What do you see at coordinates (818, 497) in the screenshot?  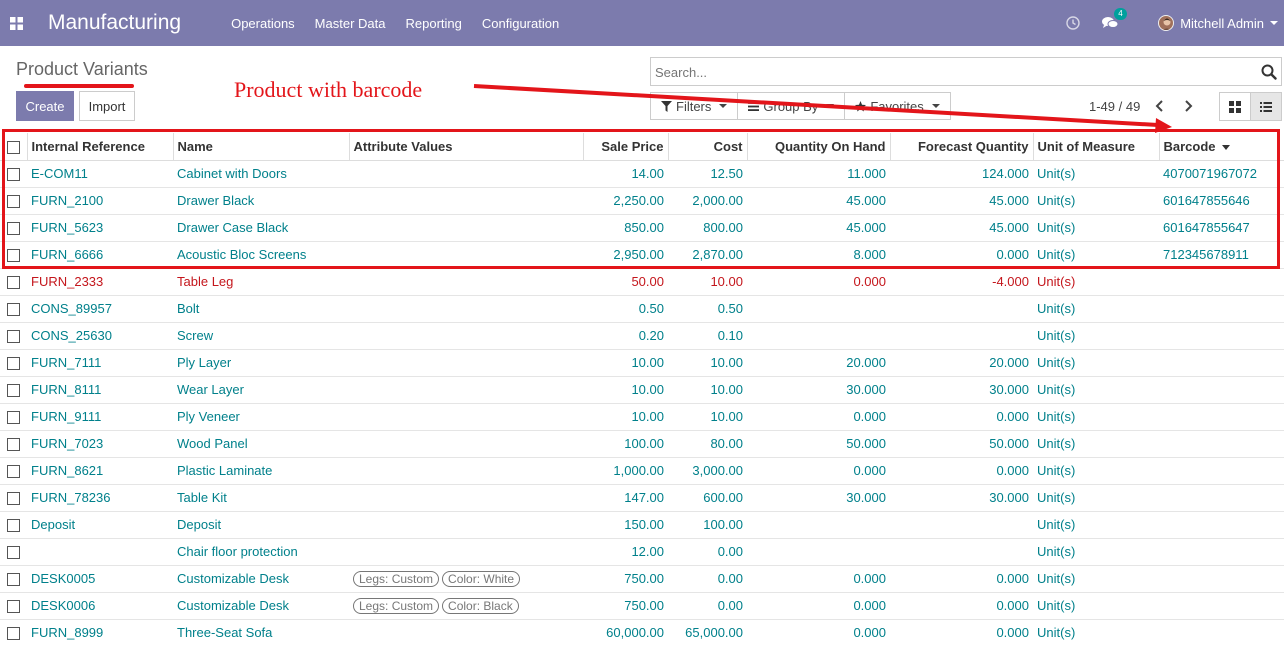 I see `cell-quantity-on-hand: 30.000` at bounding box center [818, 497].